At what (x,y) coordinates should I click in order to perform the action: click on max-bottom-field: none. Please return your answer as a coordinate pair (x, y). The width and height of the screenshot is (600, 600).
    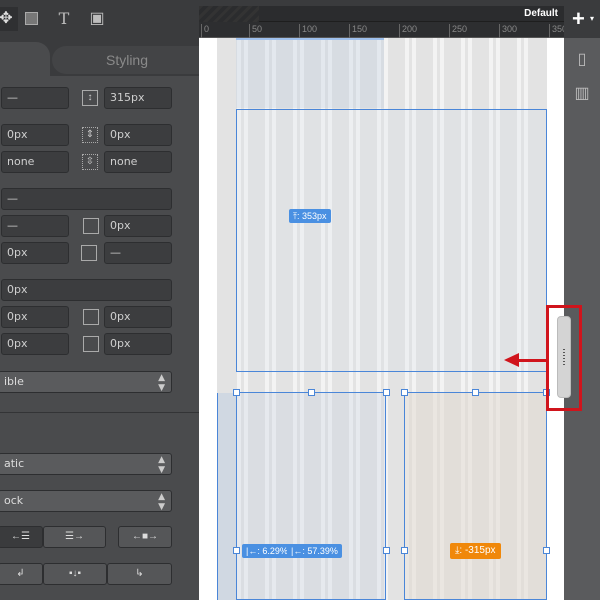
    Looking at the image, I should click on (138, 162).